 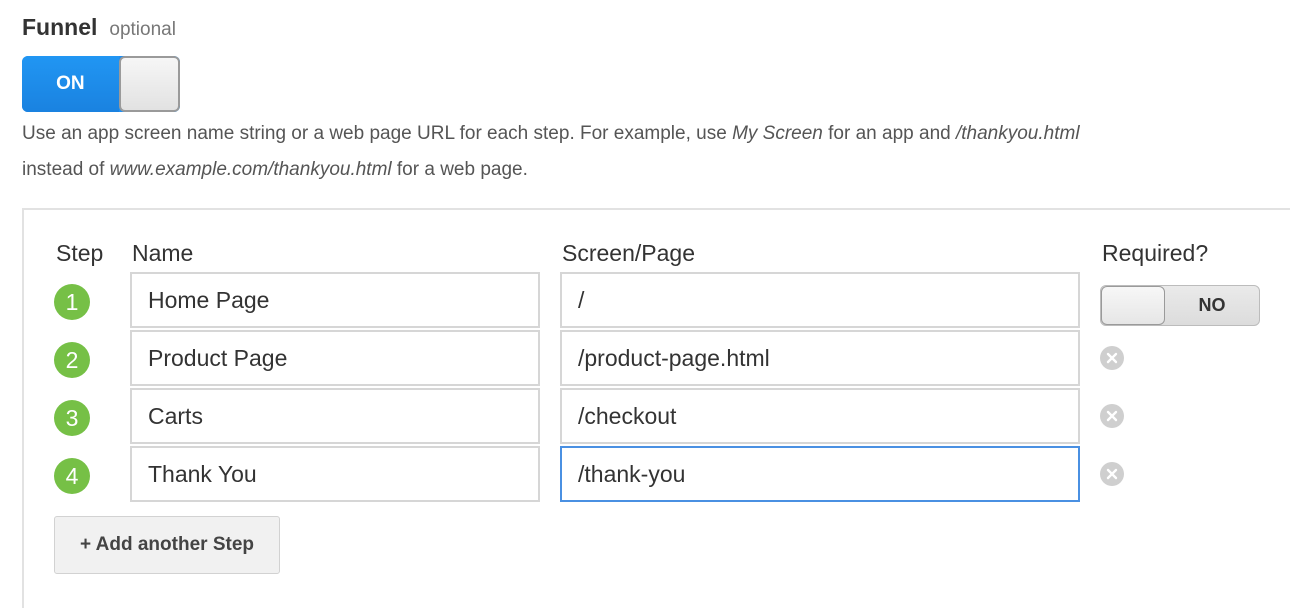 What do you see at coordinates (820, 416) in the screenshot?
I see `step-page-input: /checkout` at bounding box center [820, 416].